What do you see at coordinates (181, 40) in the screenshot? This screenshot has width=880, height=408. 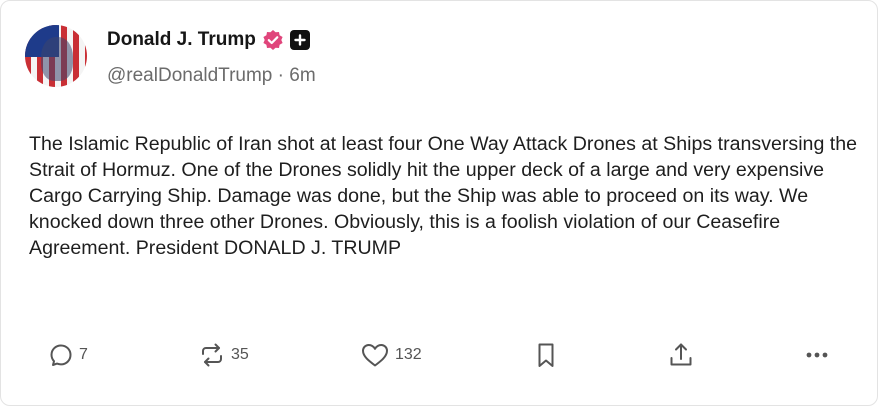 I see `author-display-name: Donald J. Trump` at bounding box center [181, 40].